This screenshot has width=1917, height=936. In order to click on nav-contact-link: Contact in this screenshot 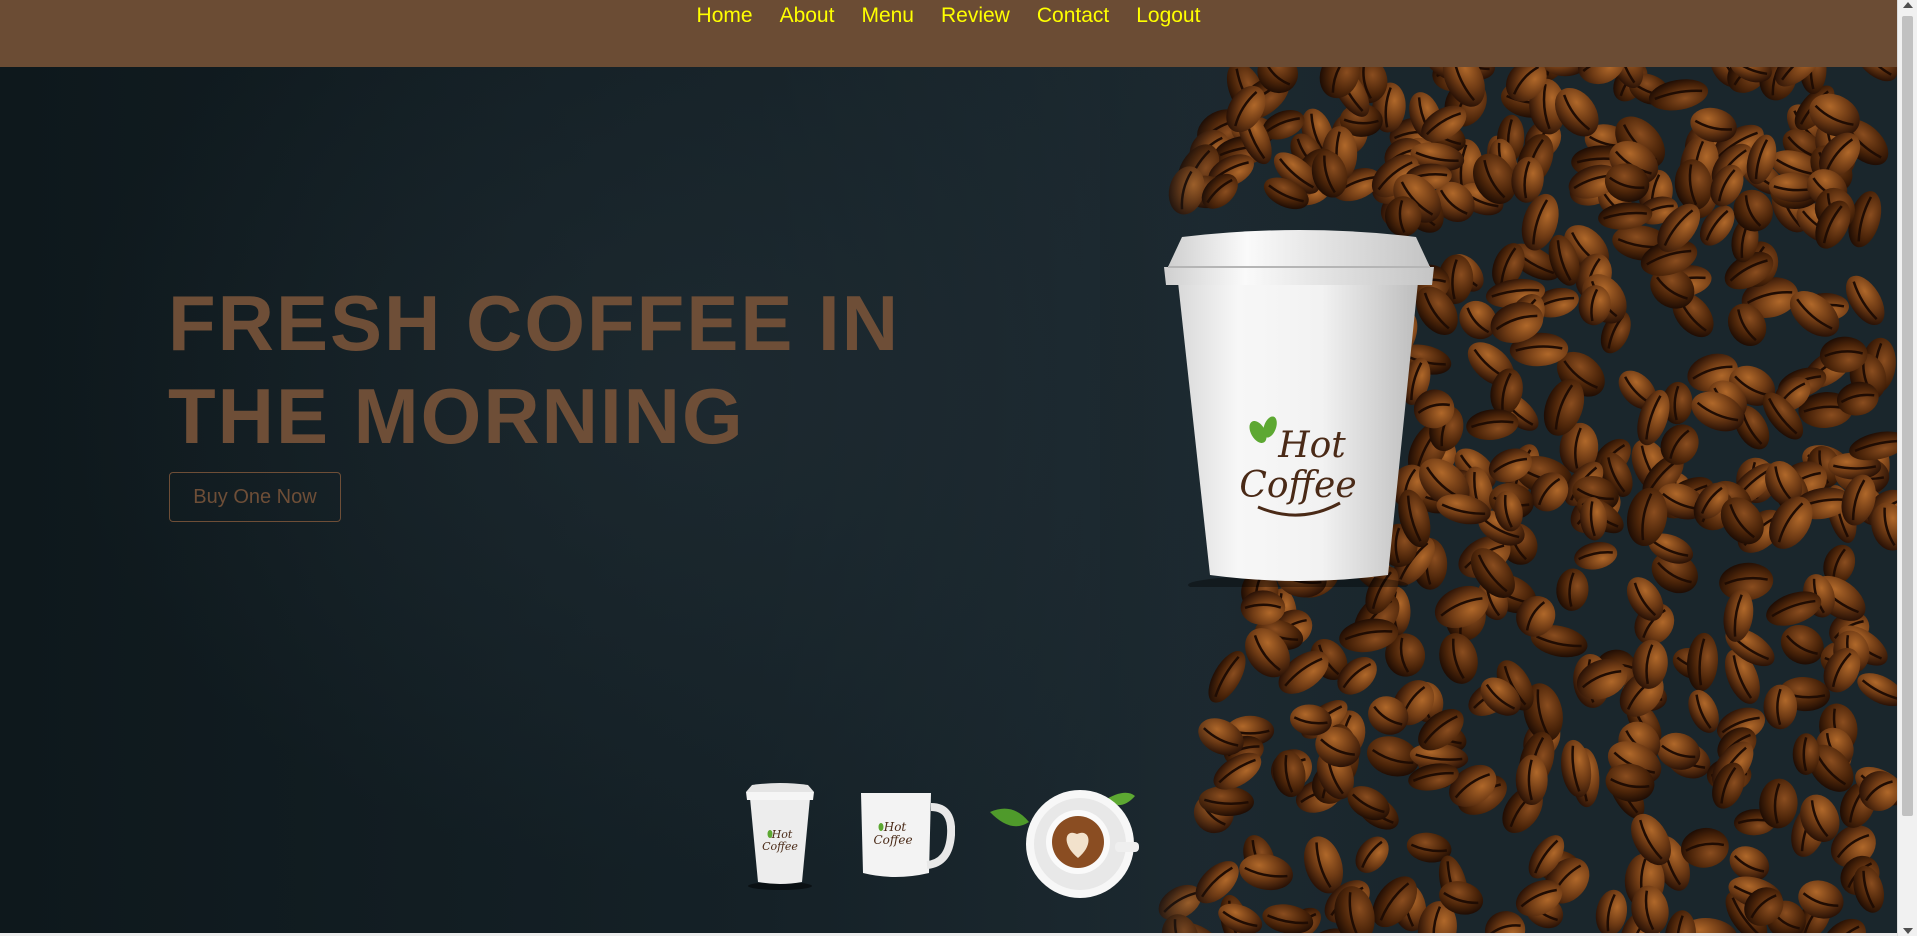, I will do `click(1072, 15)`.